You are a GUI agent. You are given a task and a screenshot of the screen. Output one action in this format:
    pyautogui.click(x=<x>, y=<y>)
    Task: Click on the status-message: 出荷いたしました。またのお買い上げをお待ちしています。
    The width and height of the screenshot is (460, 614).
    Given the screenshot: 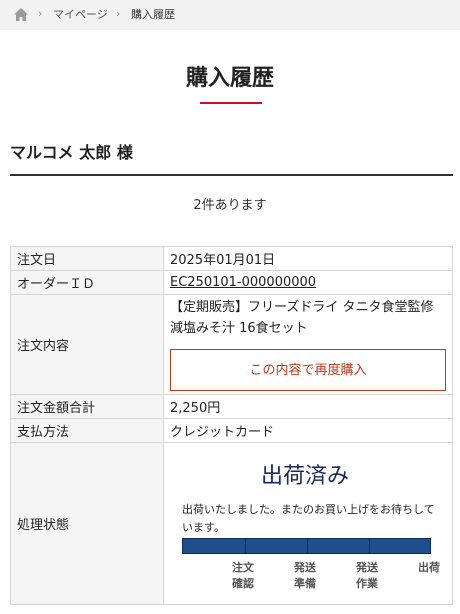 What is the action you would take?
    pyautogui.click(x=308, y=518)
    